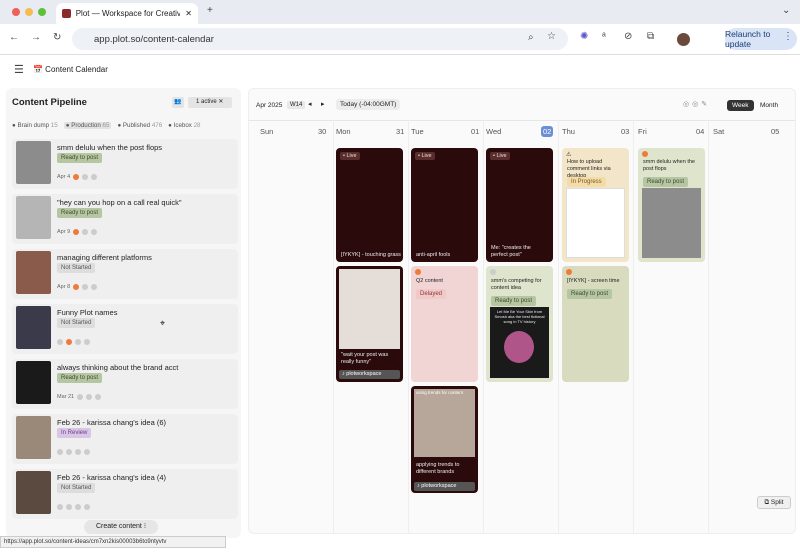 This screenshot has width=800, height=548. Describe the element at coordinates (444, 486) in the screenshot. I see `card-handle: ♪ plotworkspace` at that location.